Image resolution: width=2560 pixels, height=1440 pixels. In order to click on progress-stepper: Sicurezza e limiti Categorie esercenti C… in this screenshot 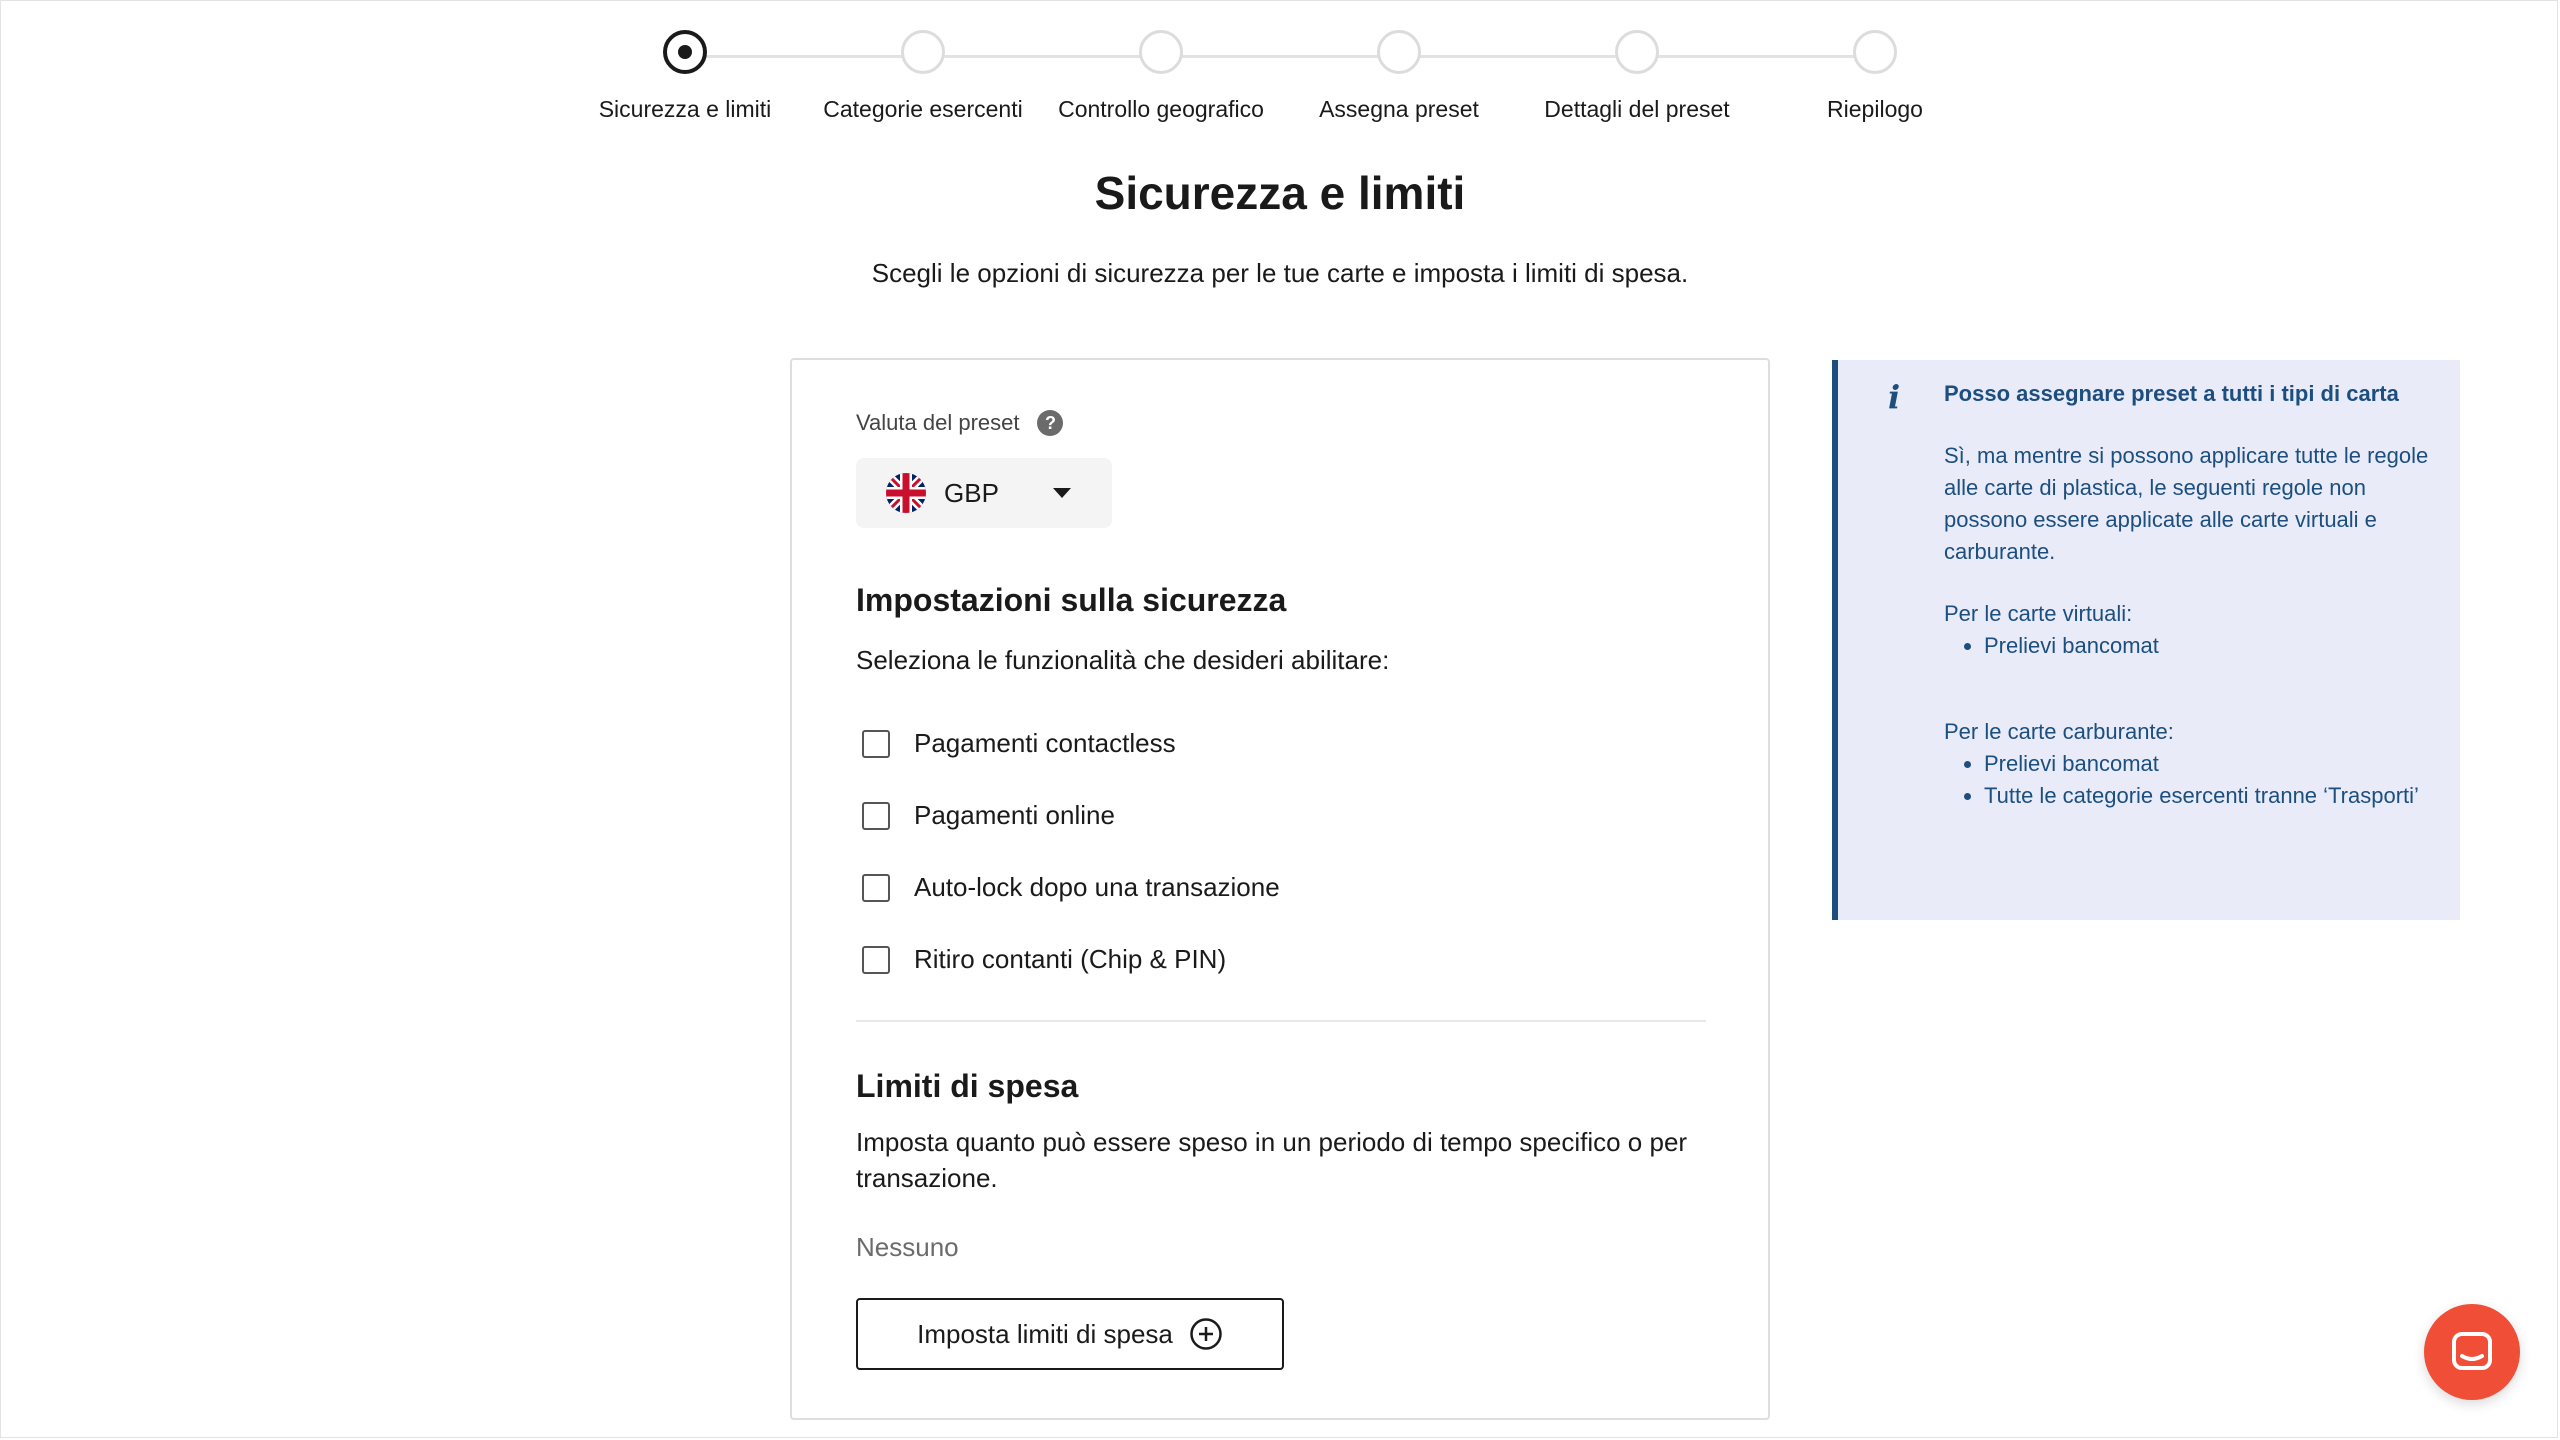, I will do `click(1280, 85)`.